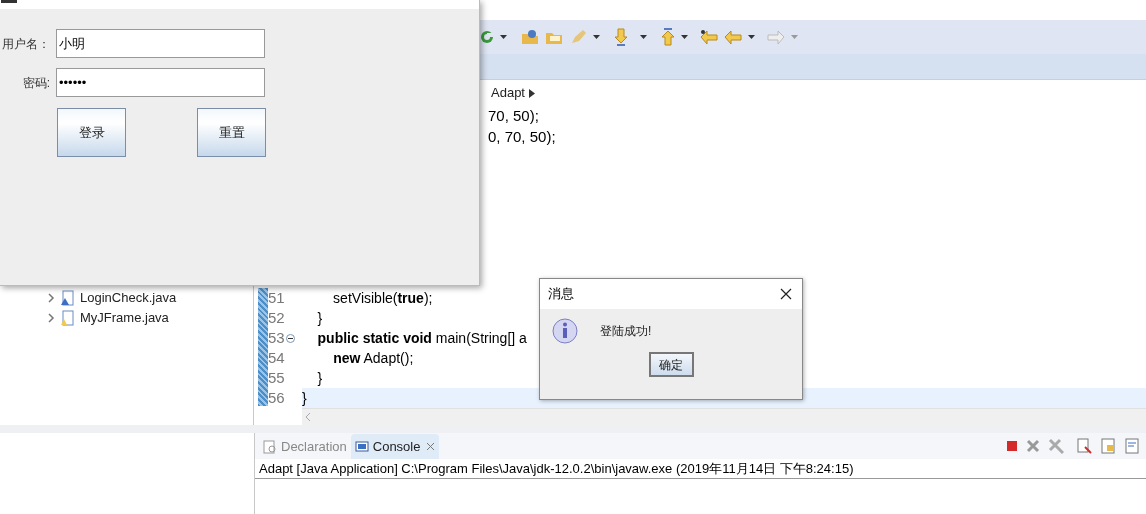 This screenshot has height=514, width=1146. What do you see at coordinates (487, 37) in the screenshot?
I see `refresh-icon` at bounding box center [487, 37].